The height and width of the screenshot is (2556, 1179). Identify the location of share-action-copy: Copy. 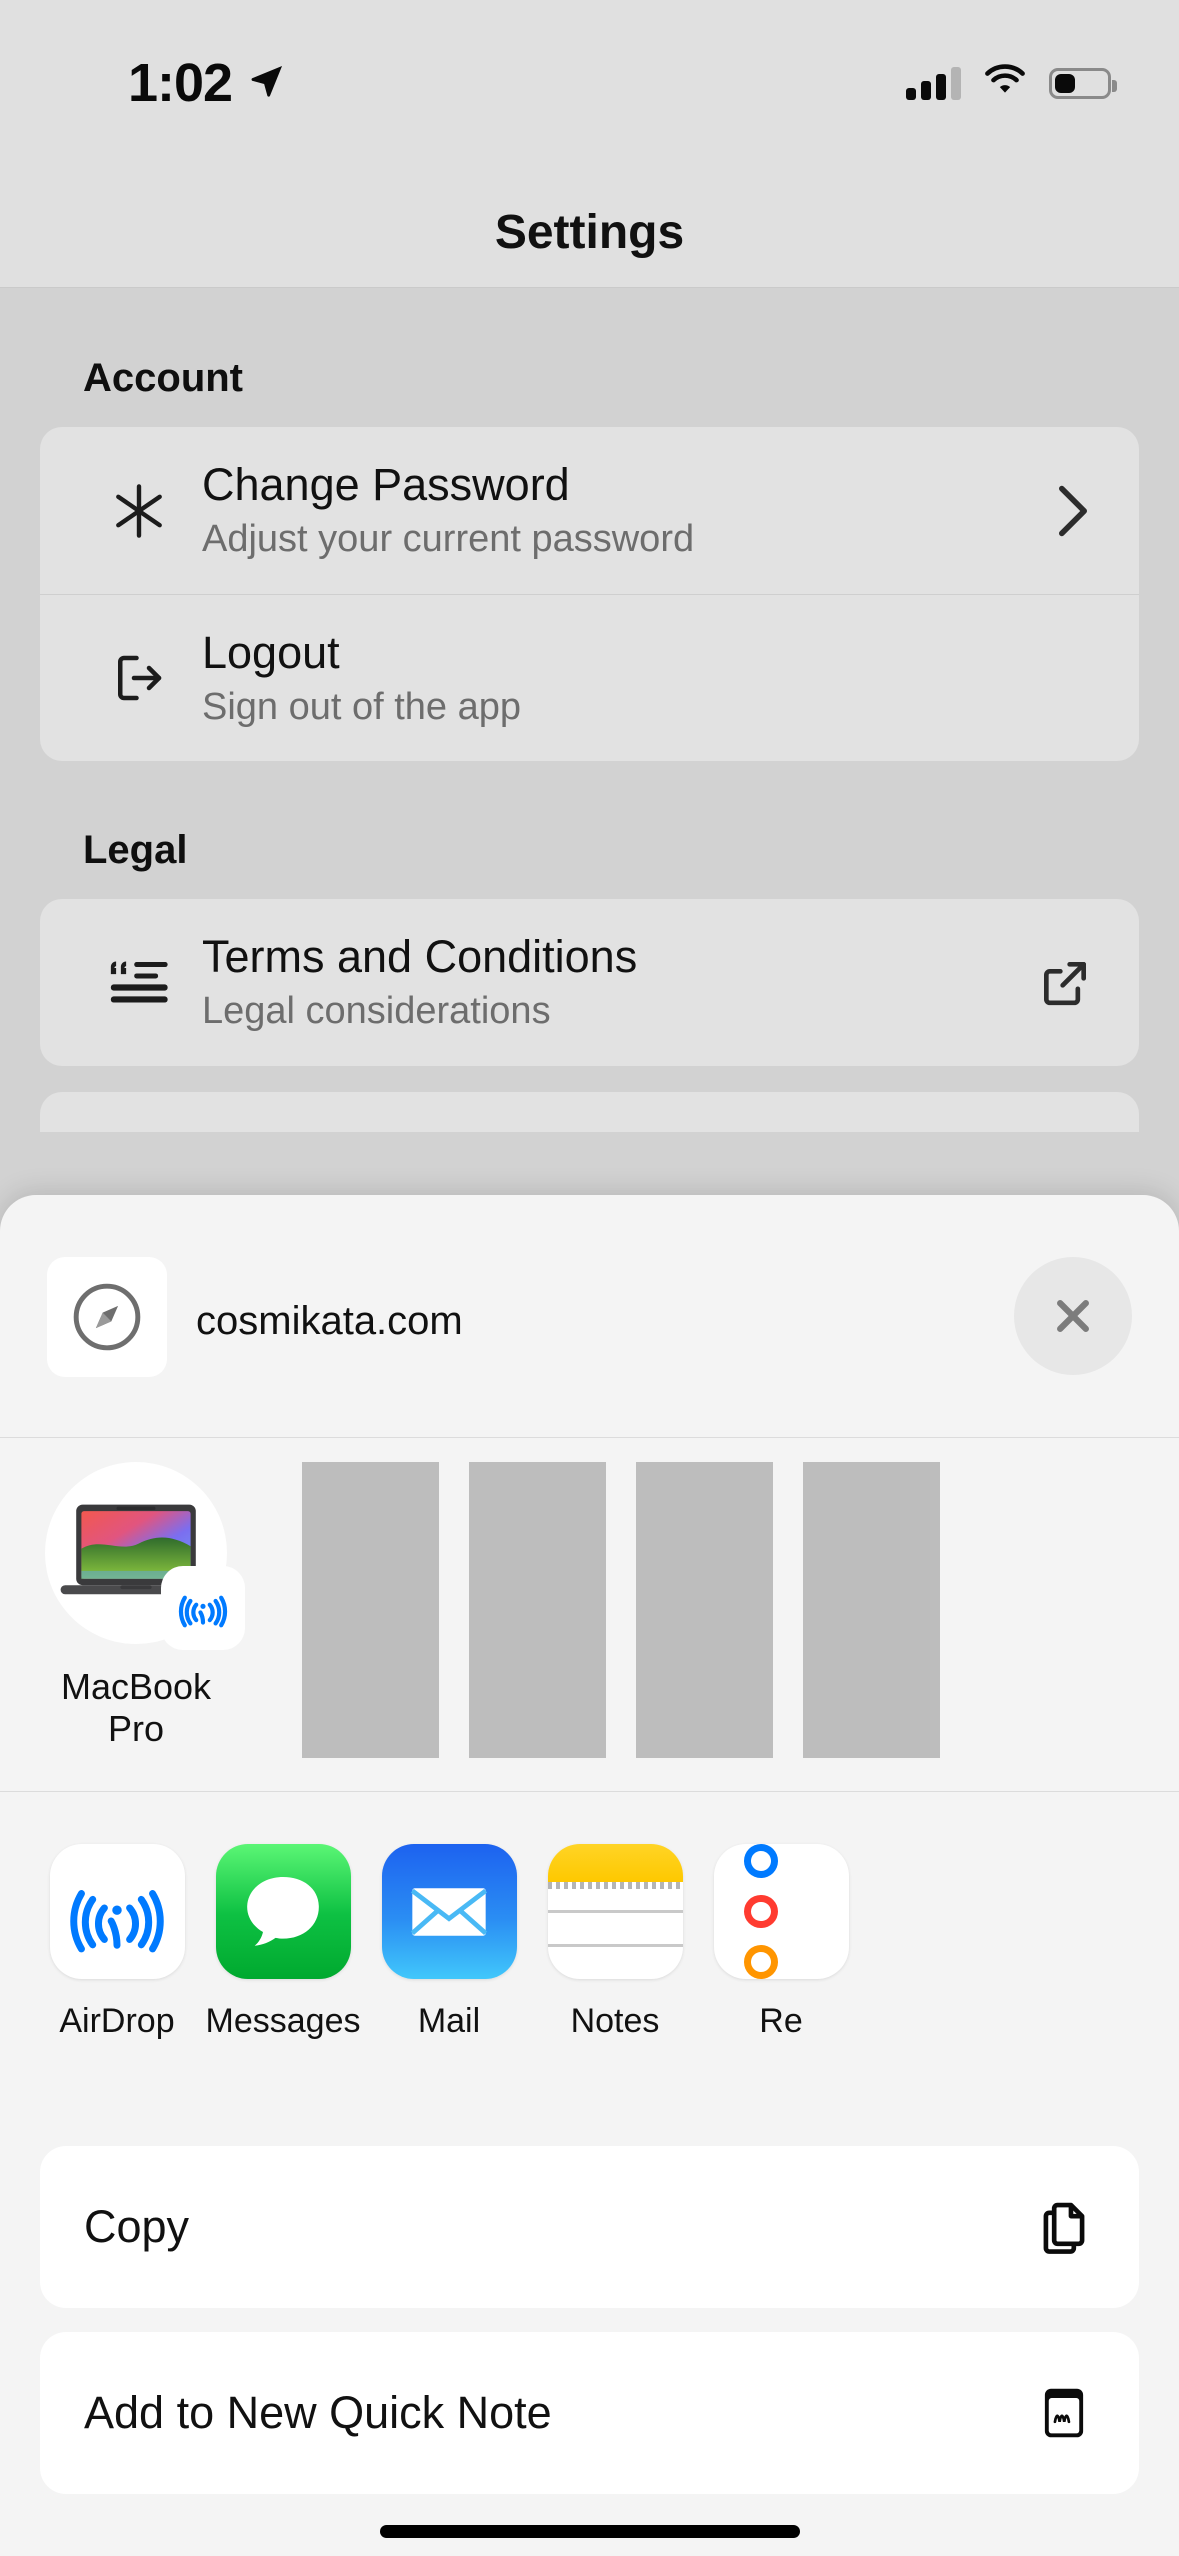
(589, 2227).